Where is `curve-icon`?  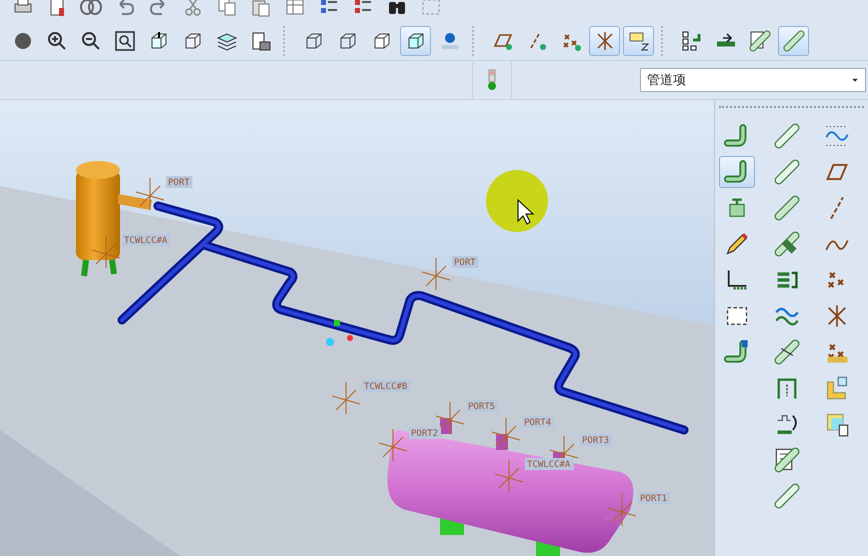
curve-icon is located at coordinates (837, 136).